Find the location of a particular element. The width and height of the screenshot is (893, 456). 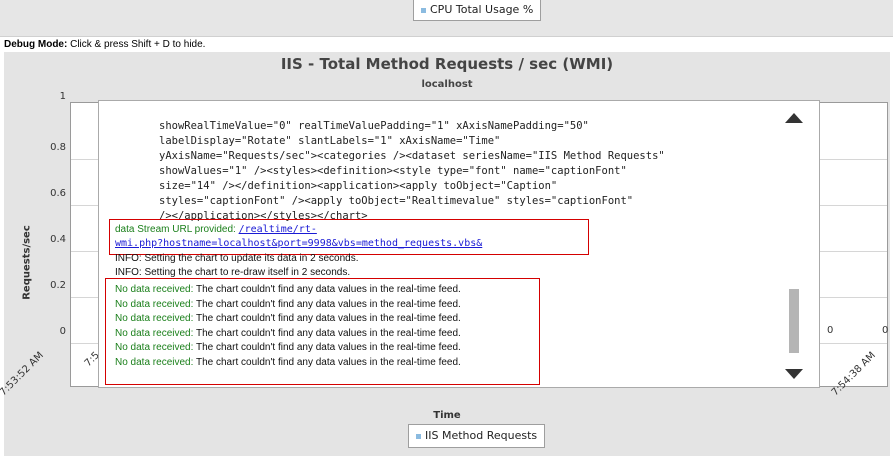

debug-mode-label: Debug Mode: is located at coordinates (36, 44).